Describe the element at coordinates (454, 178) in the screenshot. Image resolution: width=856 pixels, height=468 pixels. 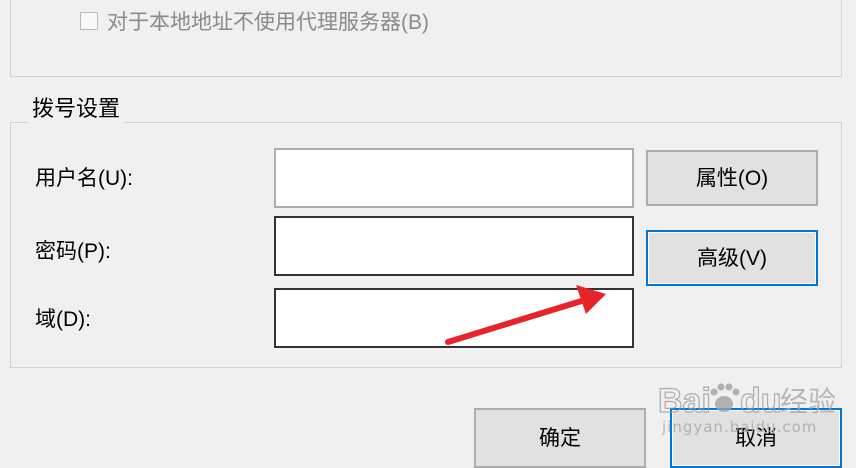
I see `username-field` at that location.